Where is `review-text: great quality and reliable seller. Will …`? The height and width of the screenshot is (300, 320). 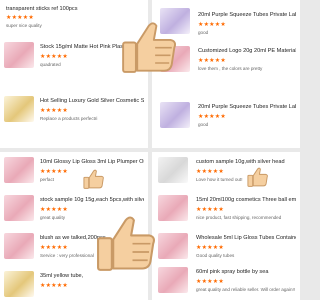 review-text: great quality and reliable seller. Will … is located at coordinates (246, 289).